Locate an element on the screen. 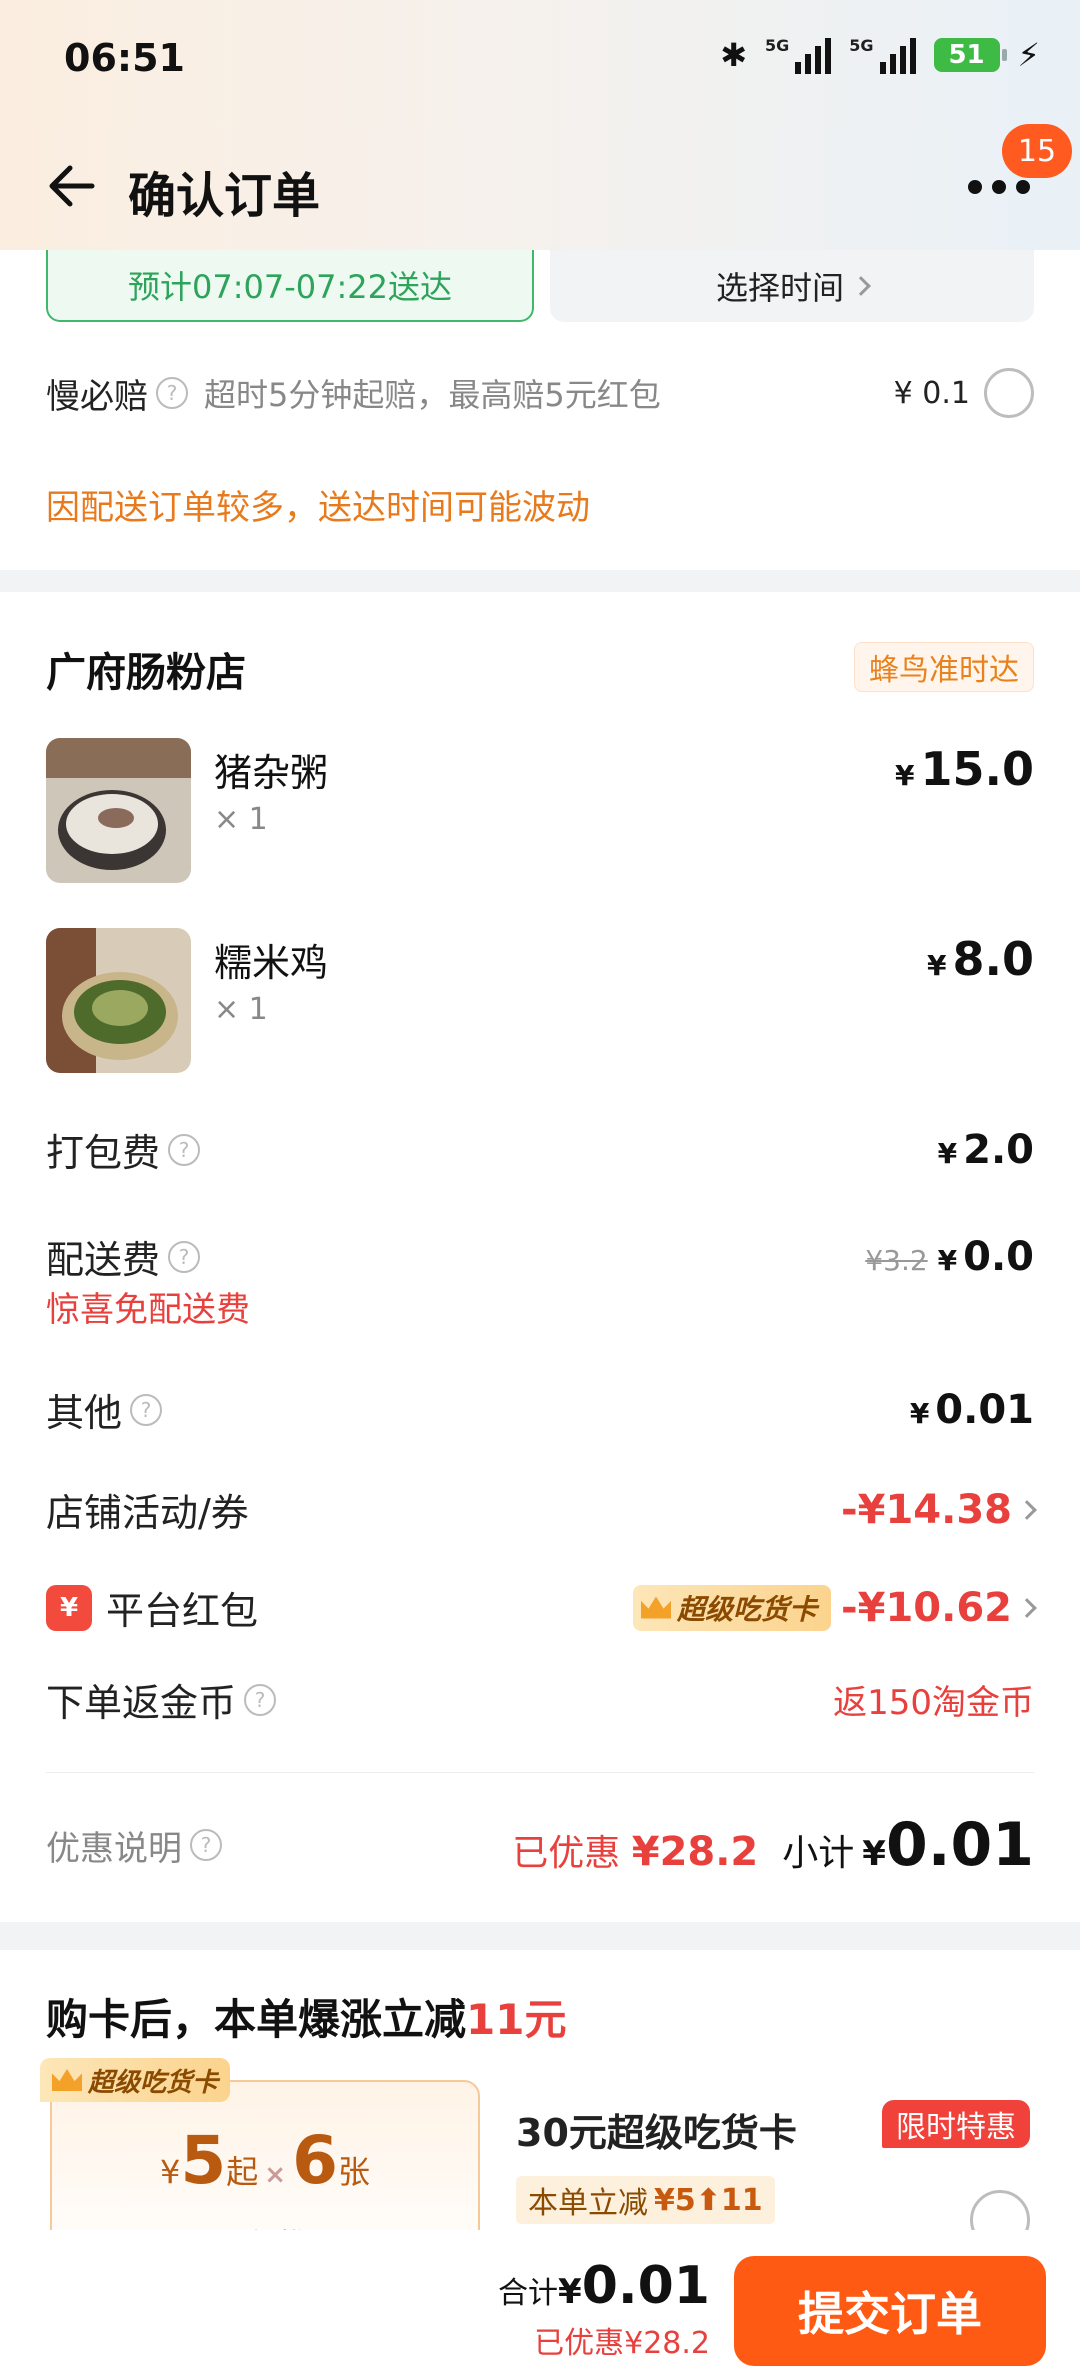  other-fee-row: 其他? ¥0.01 is located at coordinates (540, 1409).